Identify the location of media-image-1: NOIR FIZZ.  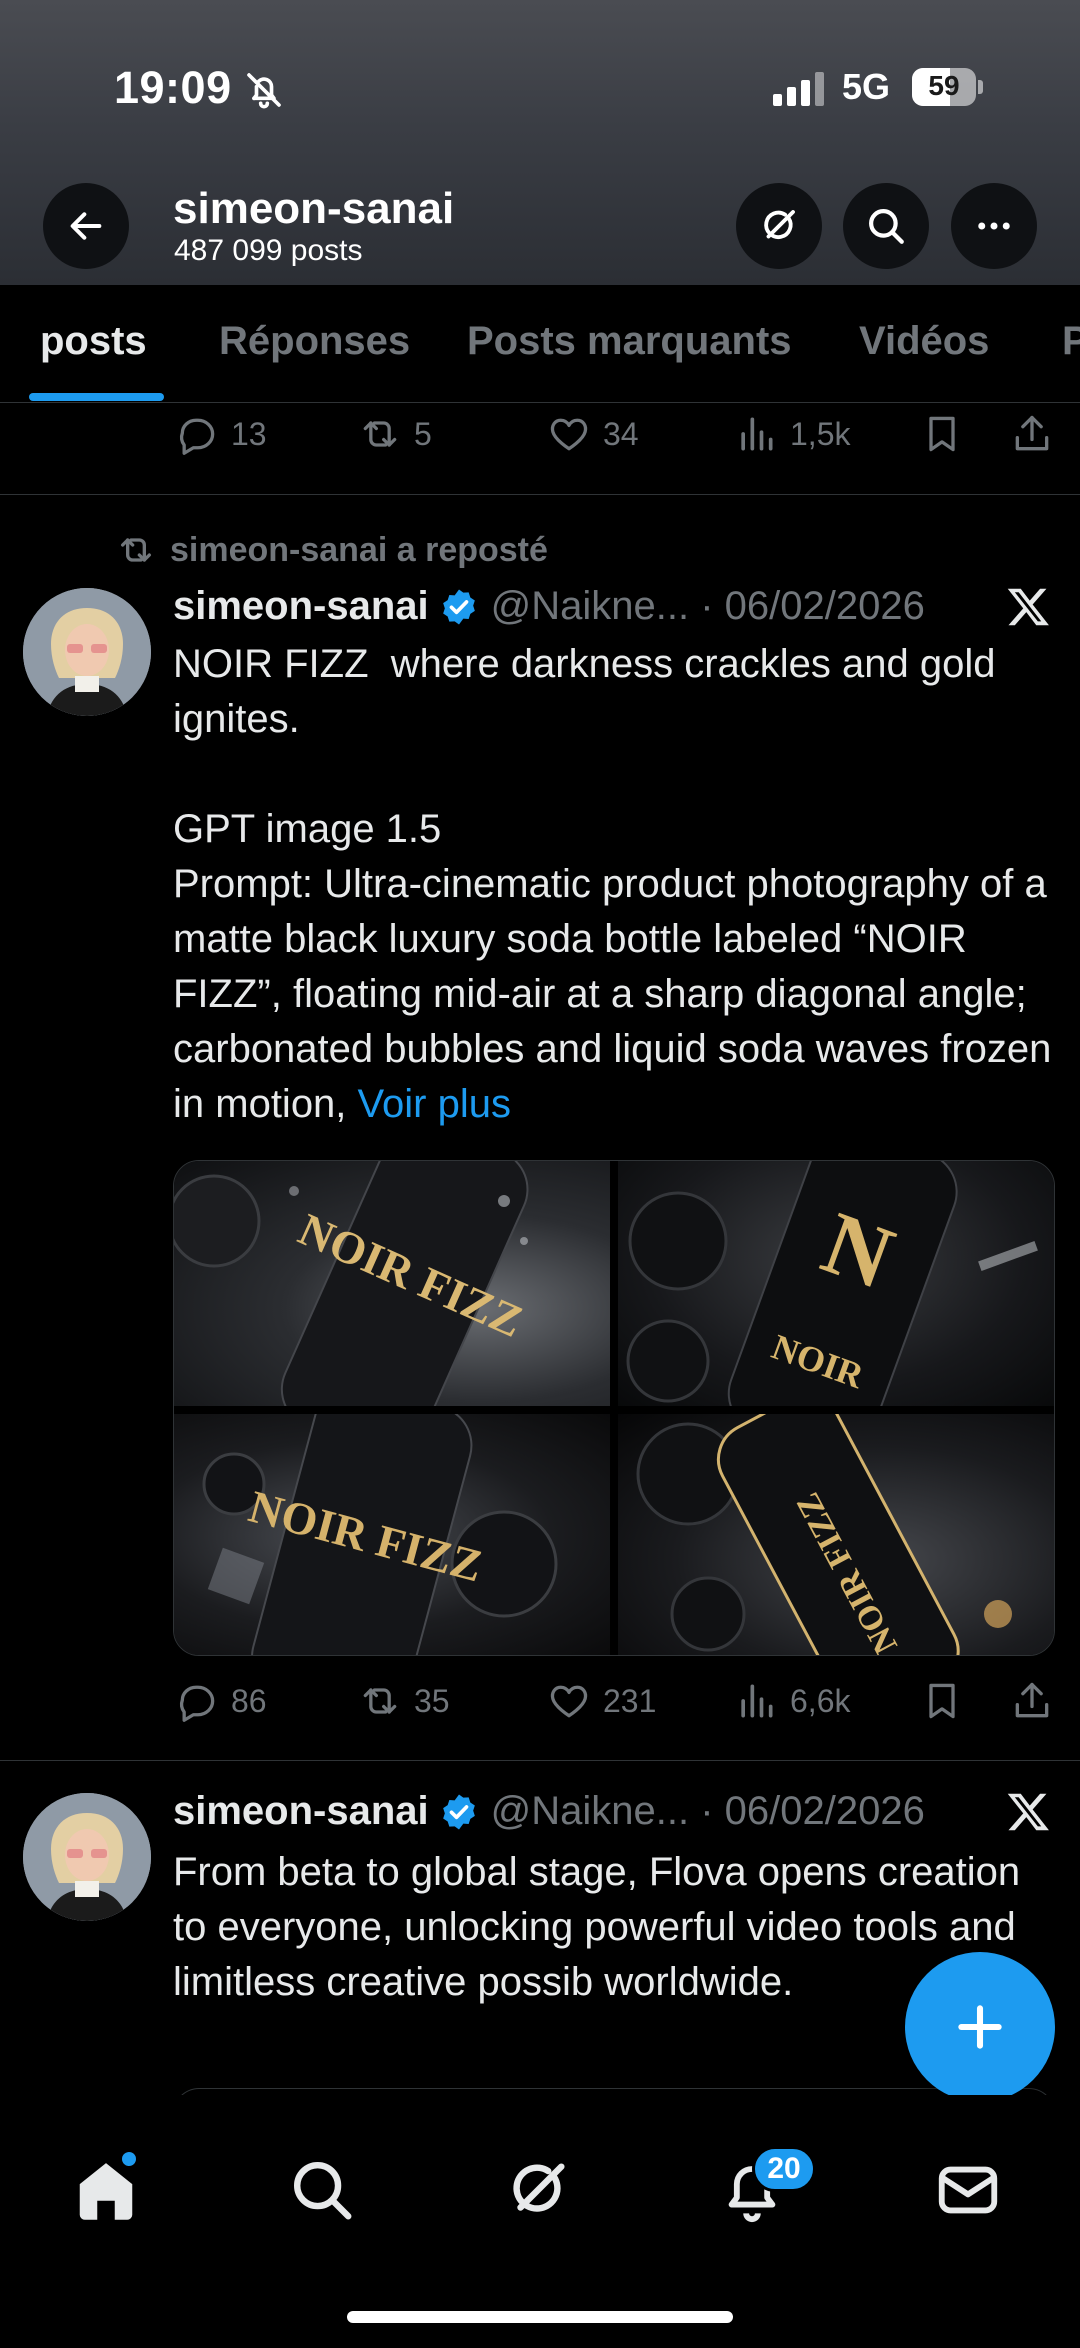
(392, 1283).